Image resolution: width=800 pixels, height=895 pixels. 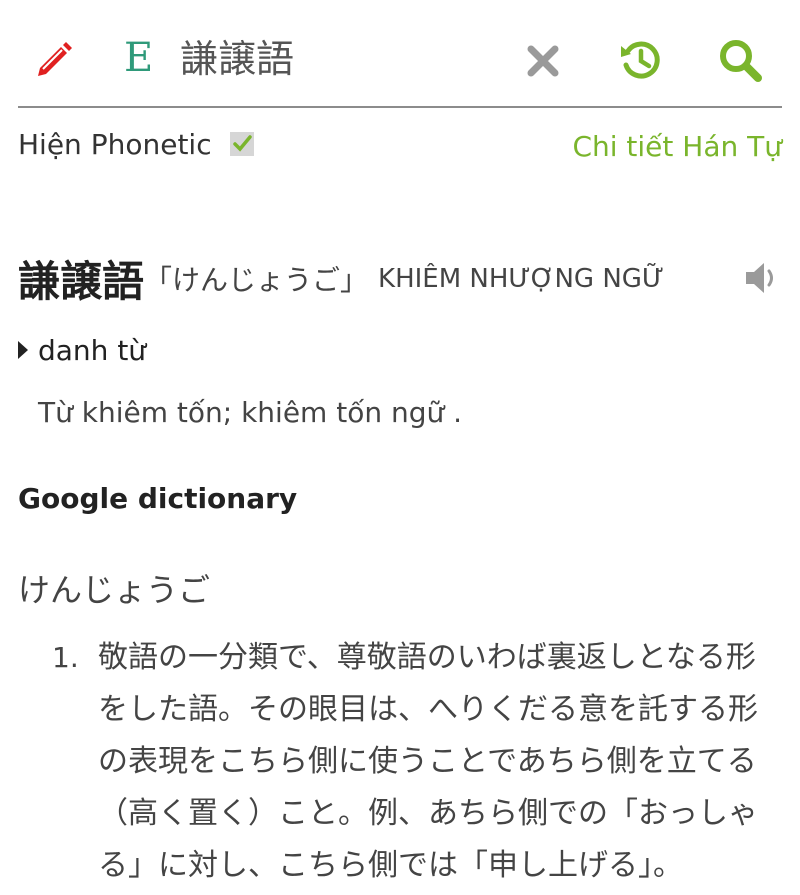 I want to click on meaning-text: Từ khiêm tốn; khiêm tốn ngữ ., so click(x=250, y=412).